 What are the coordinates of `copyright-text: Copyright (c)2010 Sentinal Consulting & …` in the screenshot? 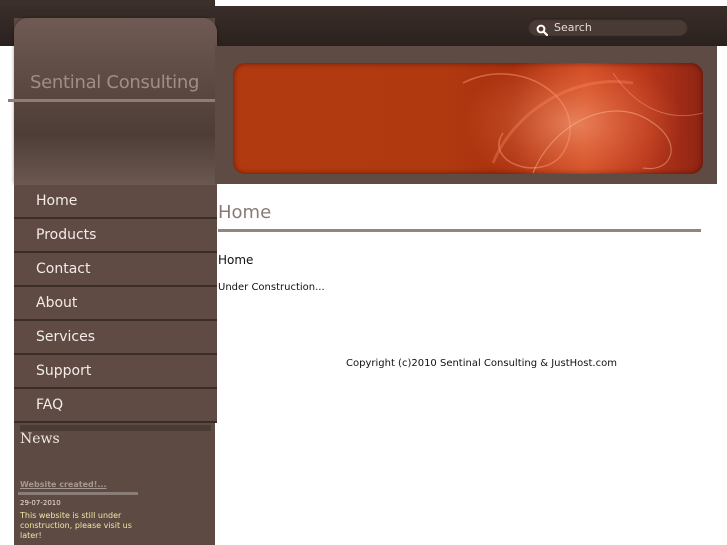 It's located at (481, 363).